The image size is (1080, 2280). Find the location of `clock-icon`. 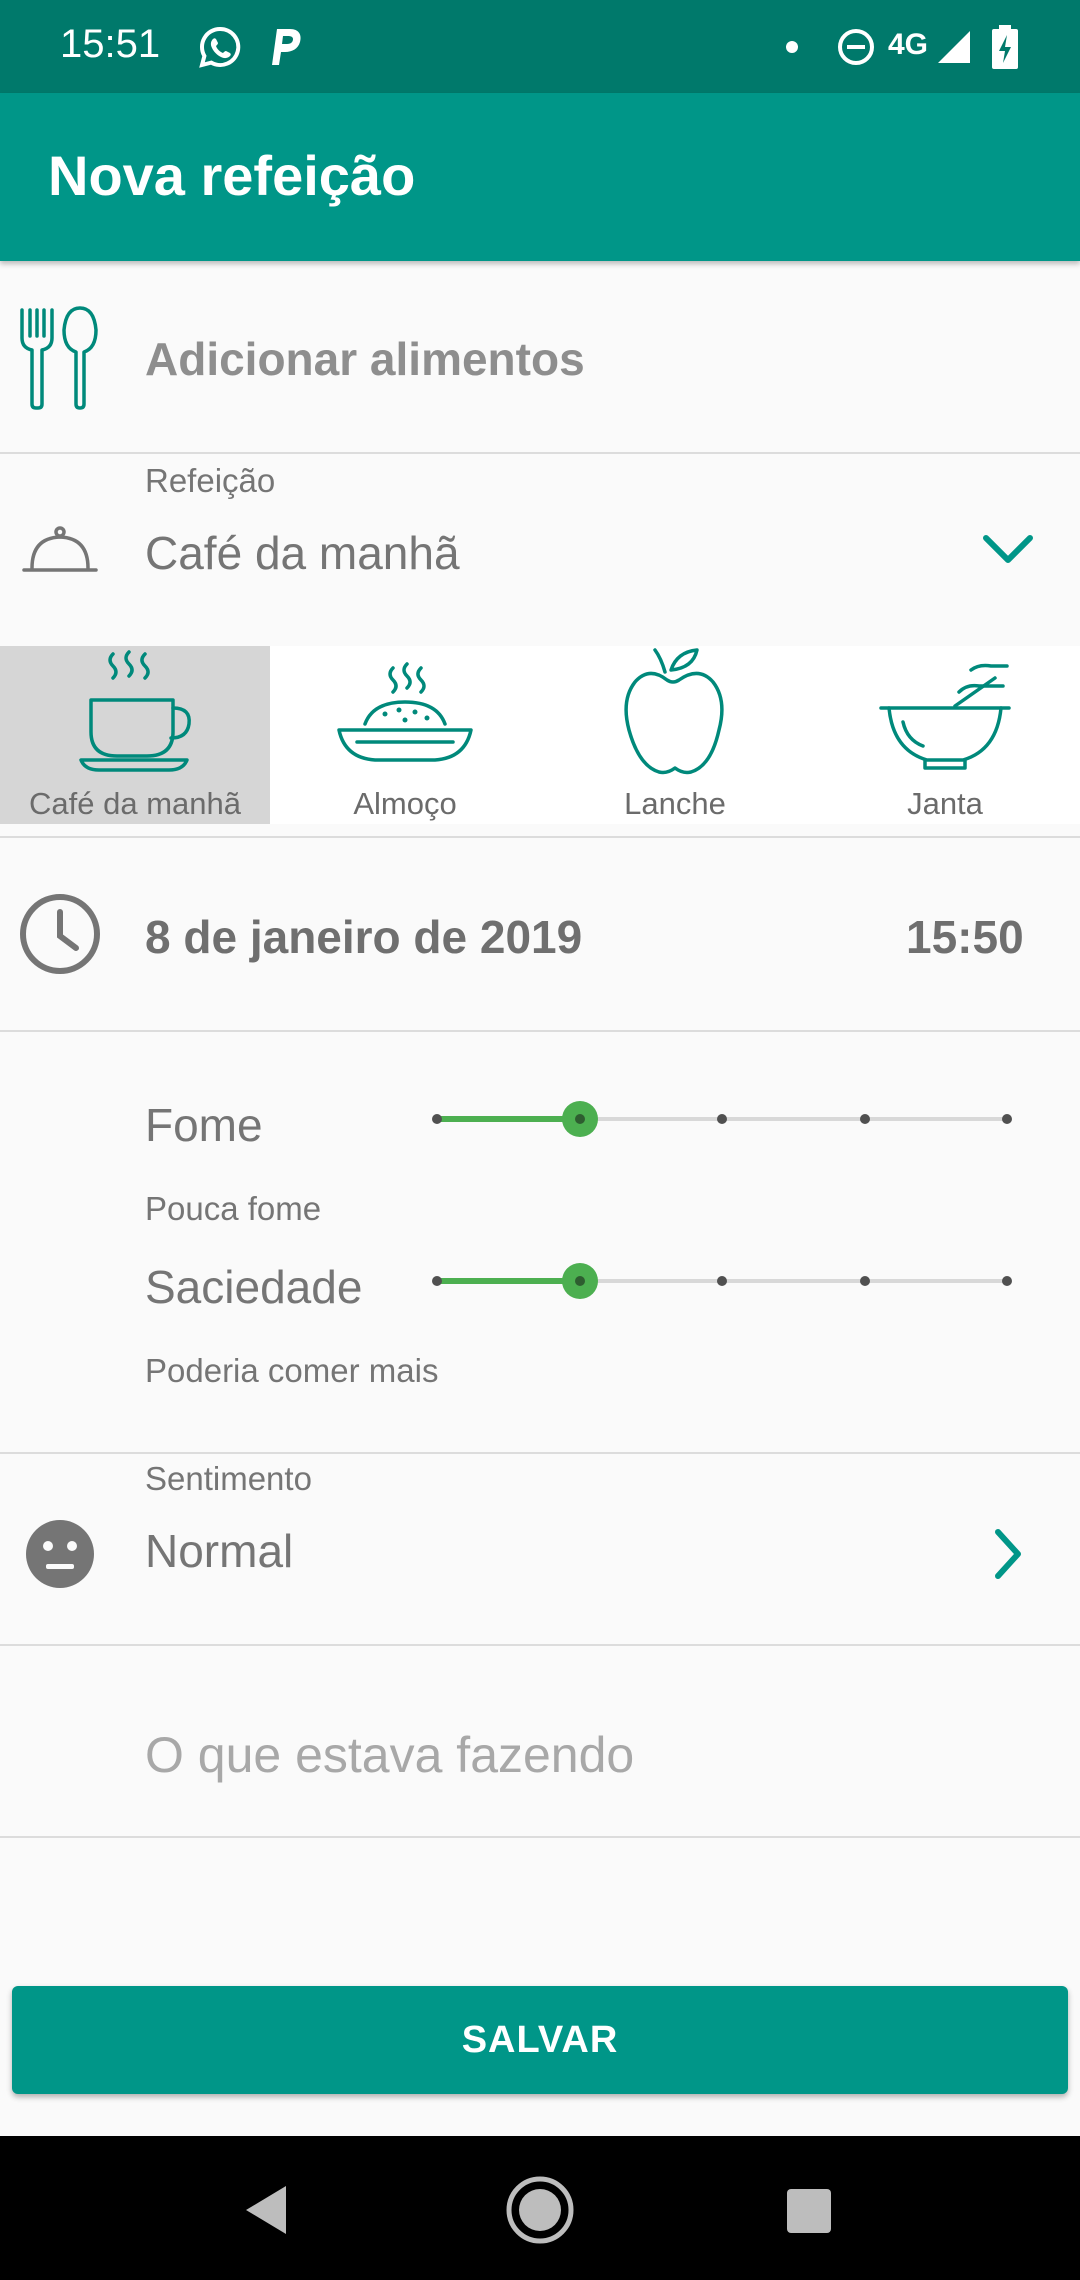

clock-icon is located at coordinates (60, 934).